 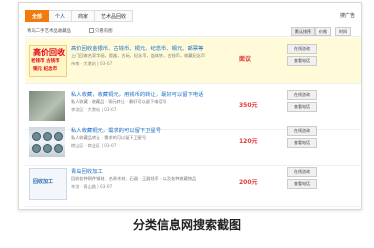 What do you see at coordinates (109, 137) in the screenshot?
I see `listing-desc: 私人收藏品转让 · 需求的可以留下卫星号` at bounding box center [109, 137].